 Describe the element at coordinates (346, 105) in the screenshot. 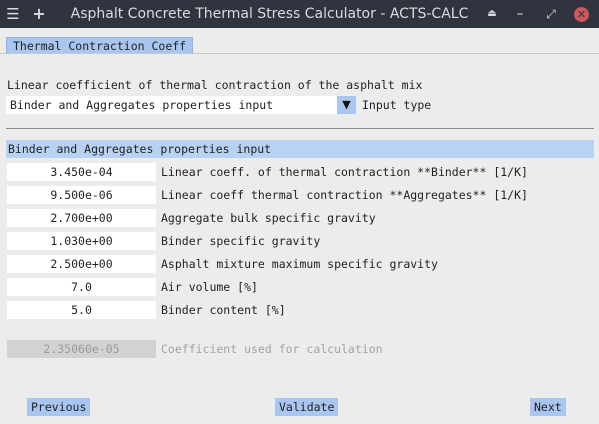

I see `dropdown-arrow-icon: ▼` at that location.